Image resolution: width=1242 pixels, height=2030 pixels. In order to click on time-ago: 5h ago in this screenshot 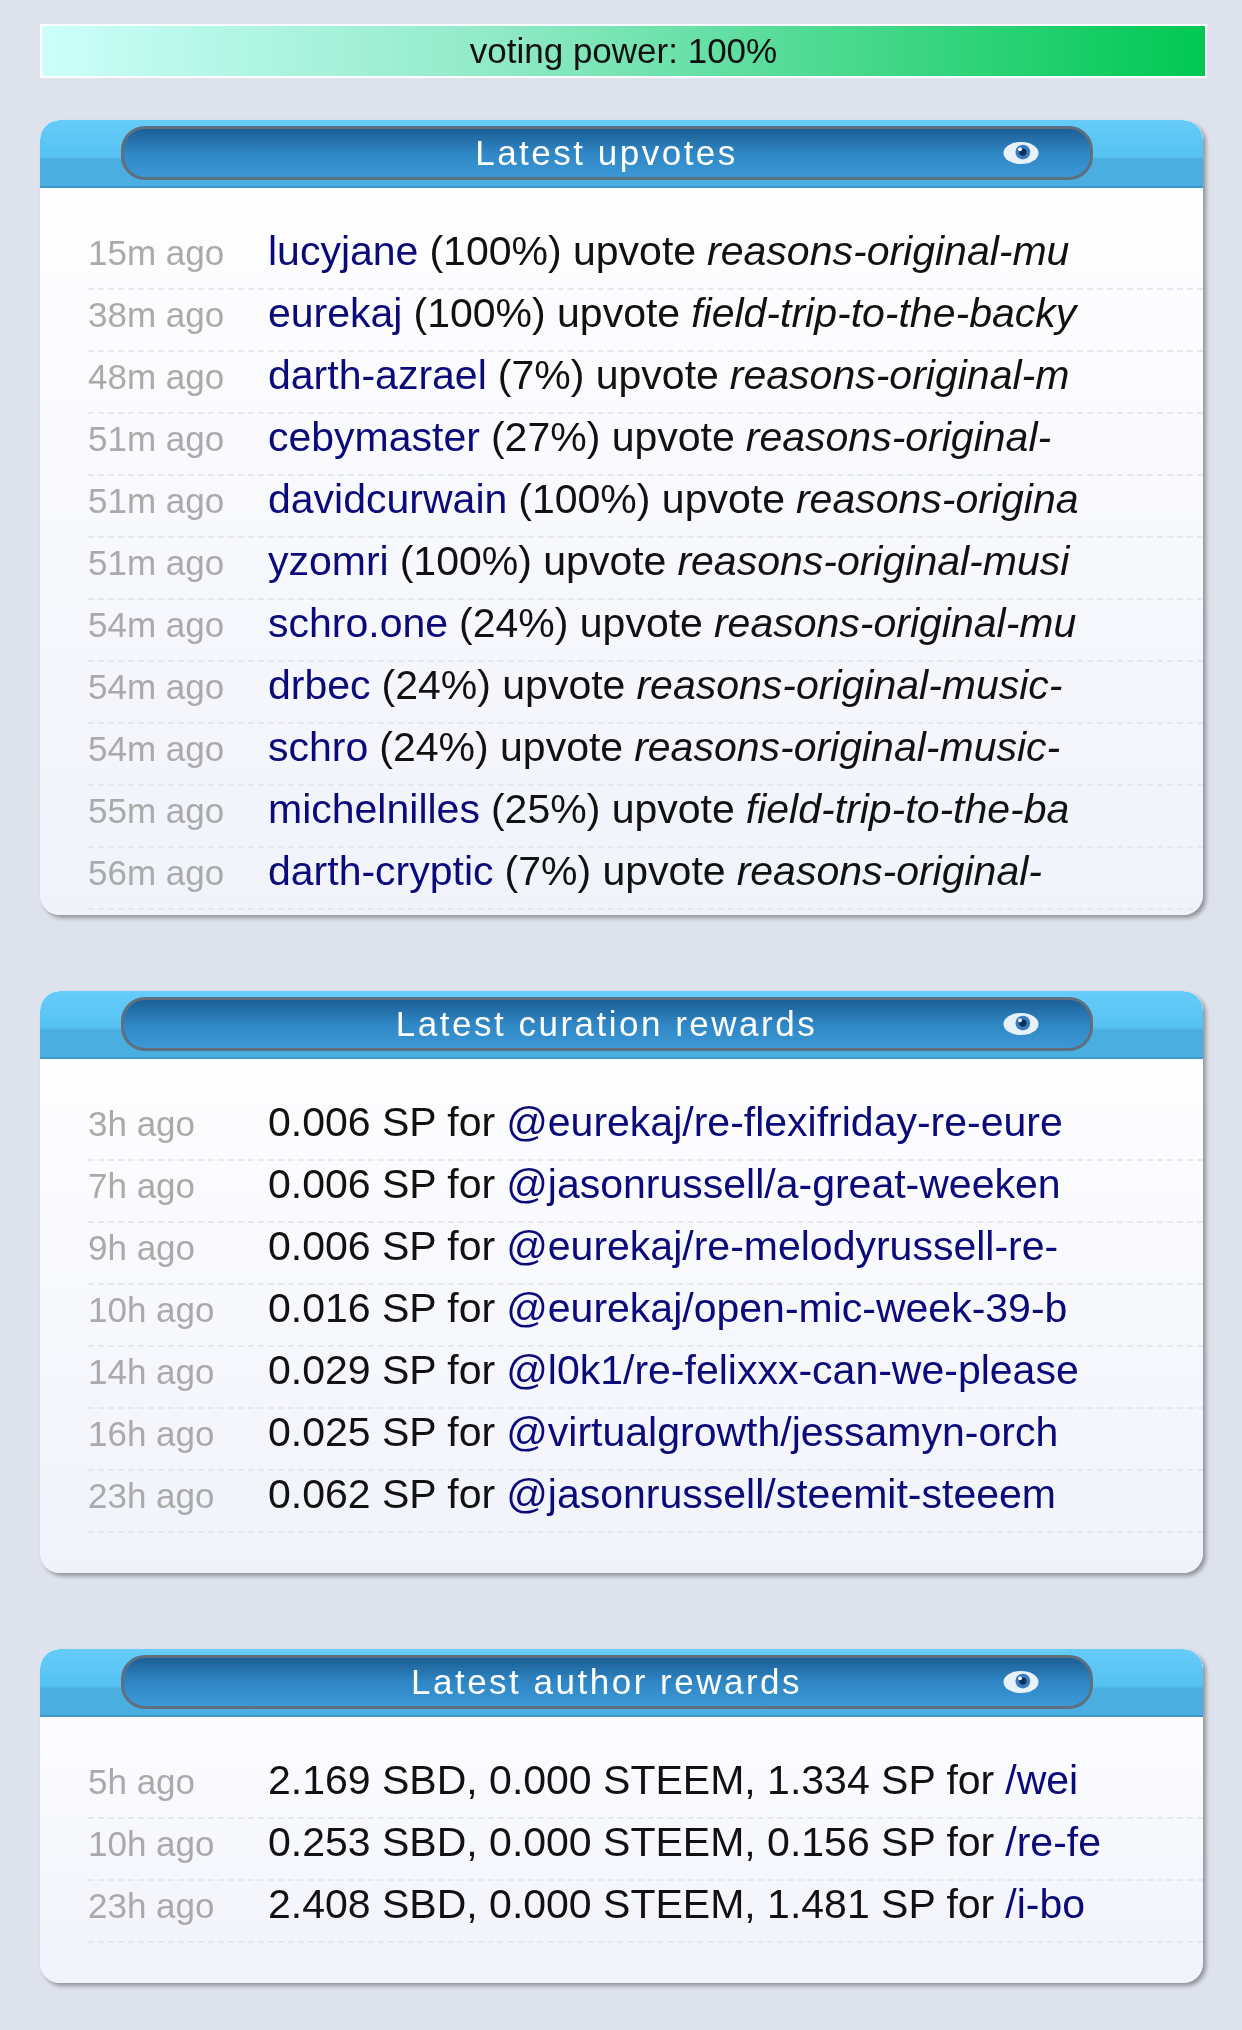, I will do `click(142, 1782)`.